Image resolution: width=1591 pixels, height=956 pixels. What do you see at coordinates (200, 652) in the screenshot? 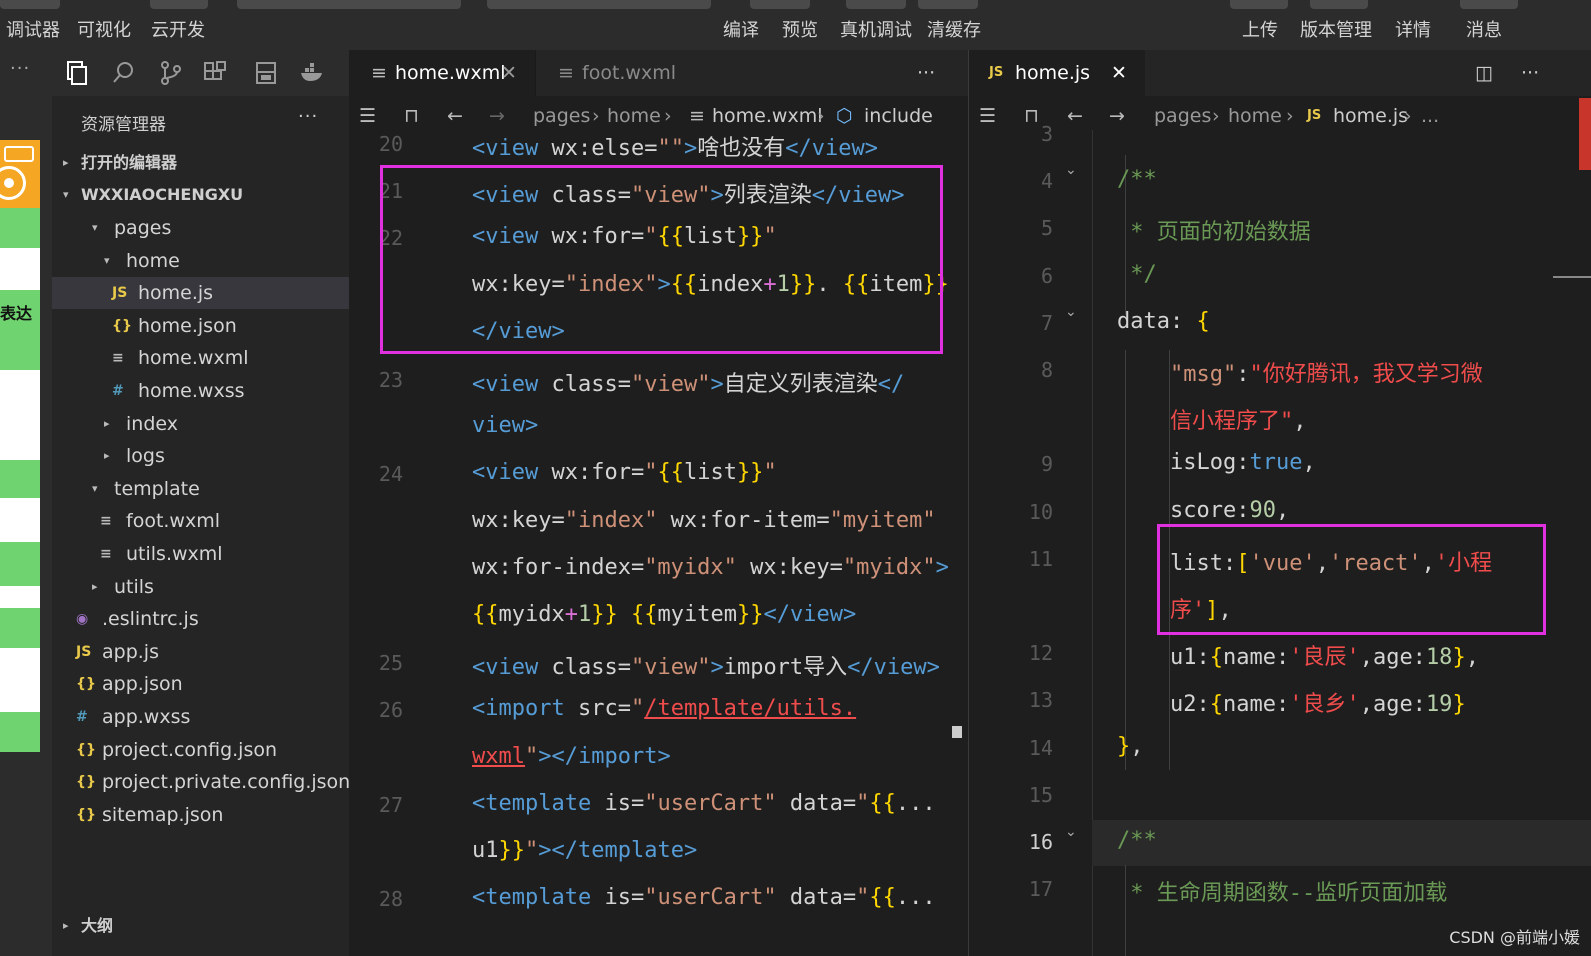
I see `tree-item: JS app.js` at bounding box center [200, 652].